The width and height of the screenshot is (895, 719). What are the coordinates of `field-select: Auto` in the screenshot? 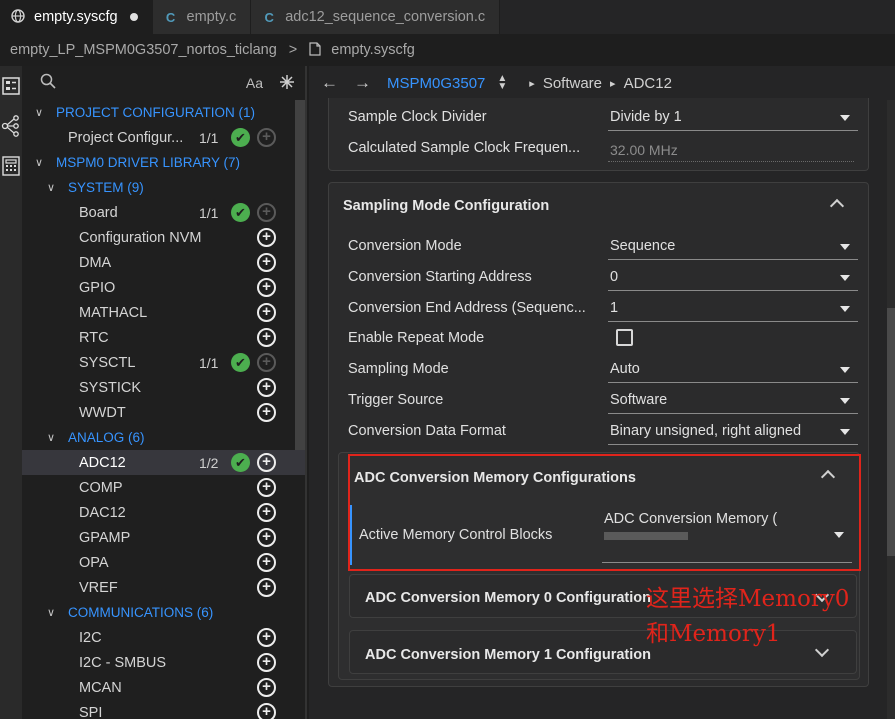 It's located at (733, 370).